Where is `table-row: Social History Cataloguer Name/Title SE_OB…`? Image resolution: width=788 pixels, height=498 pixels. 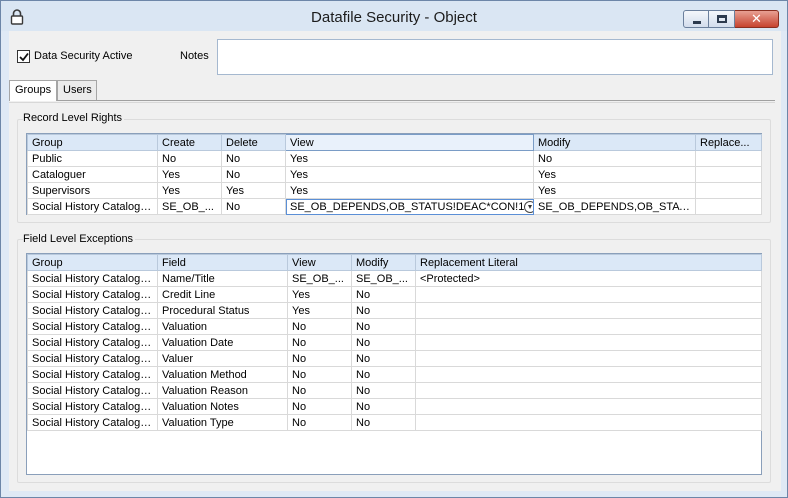
table-row: Social History Cataloguer Name/Title SE_OB… is located at coordinates (394, 278).